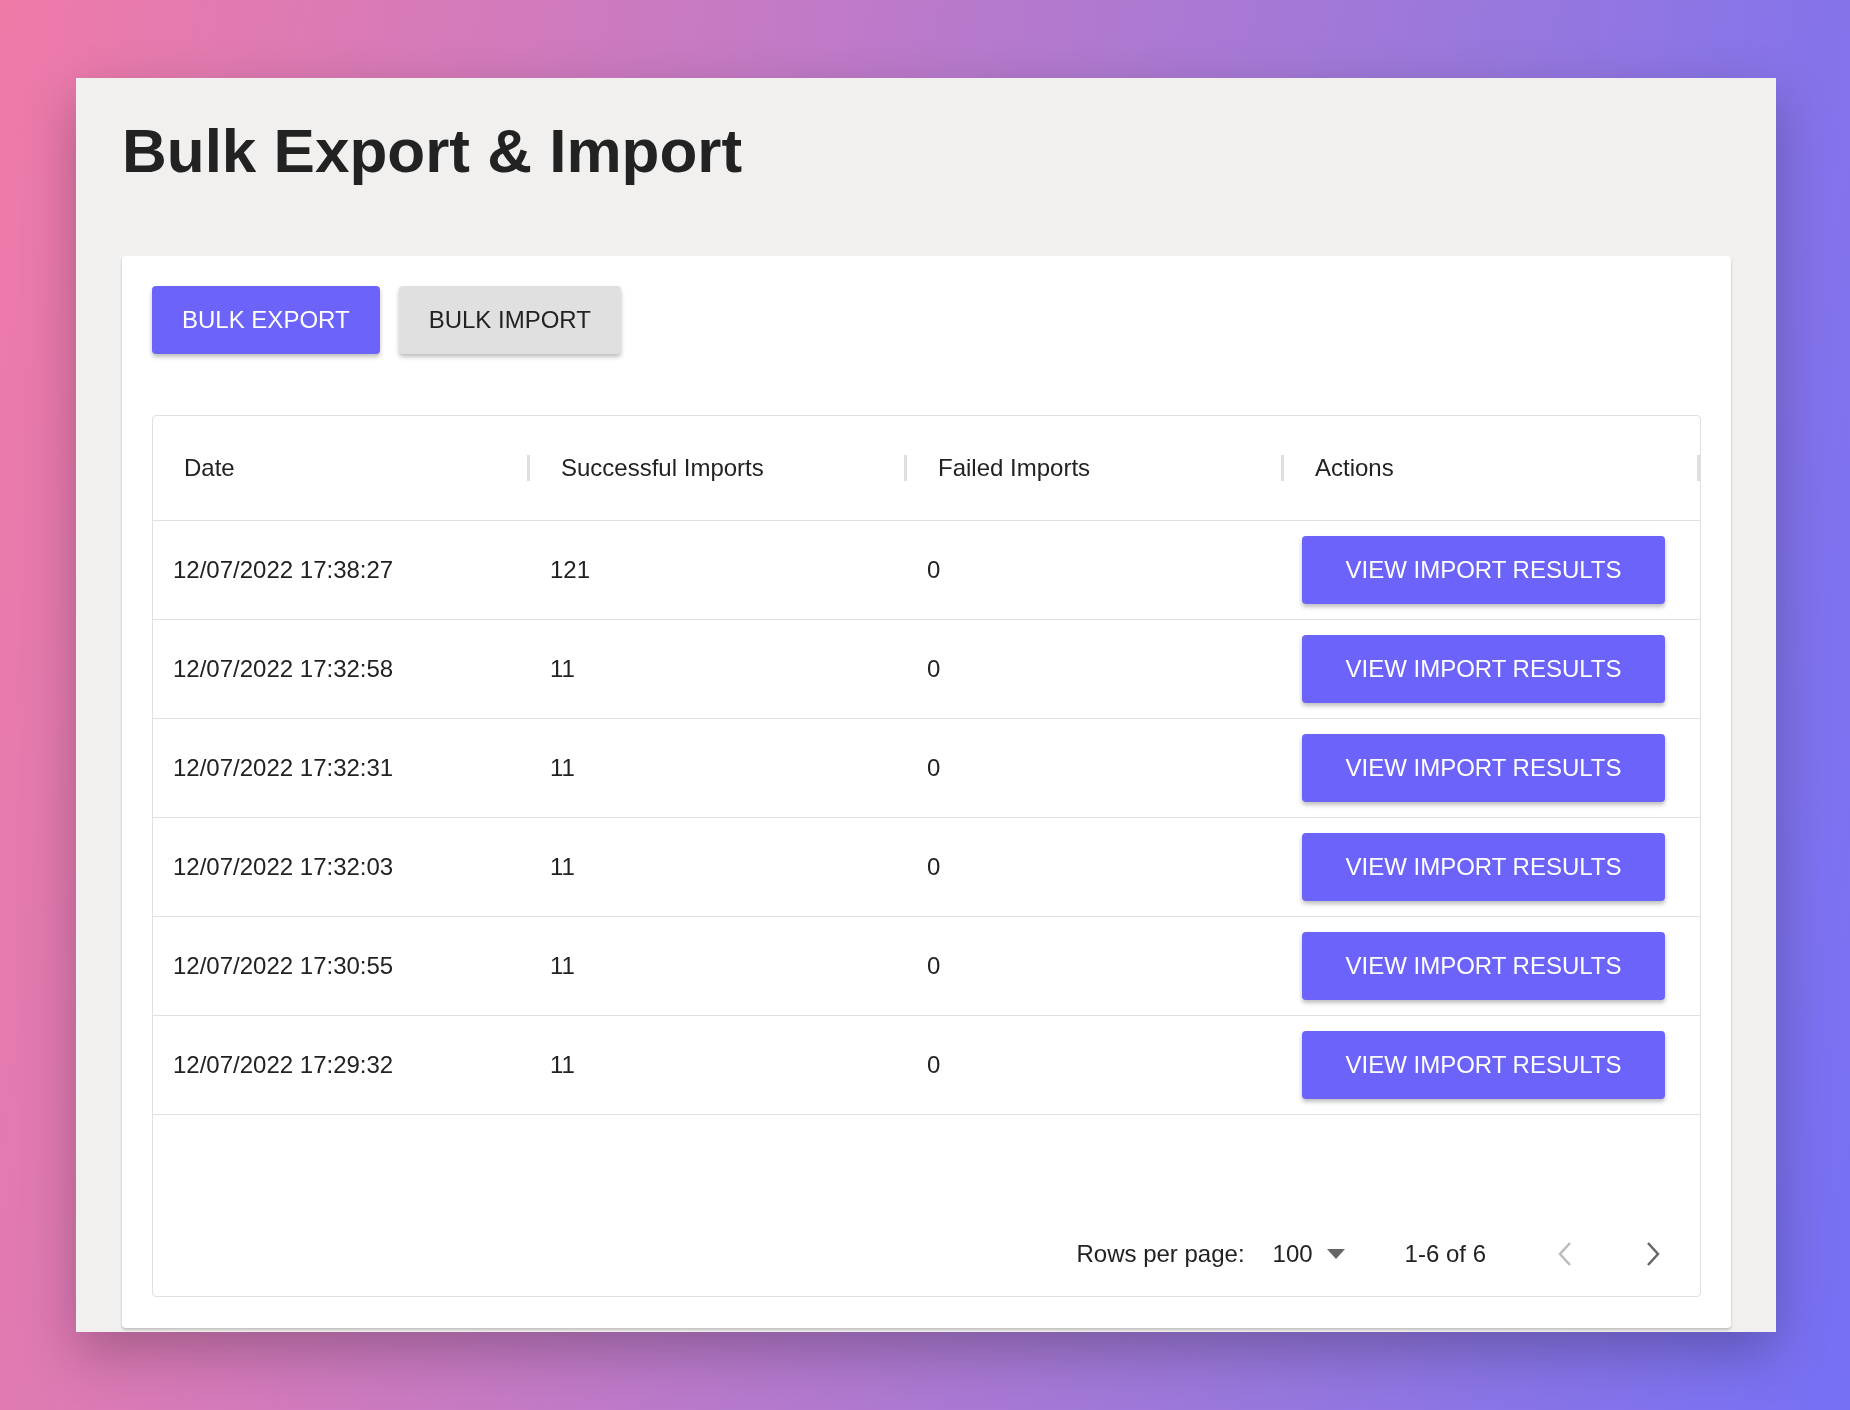  What do you see at coordinates (283, 867) in the screenshot?
I see `table-cell-text: 12/07/2022 17:32:03` at bounding box center [283, 867].